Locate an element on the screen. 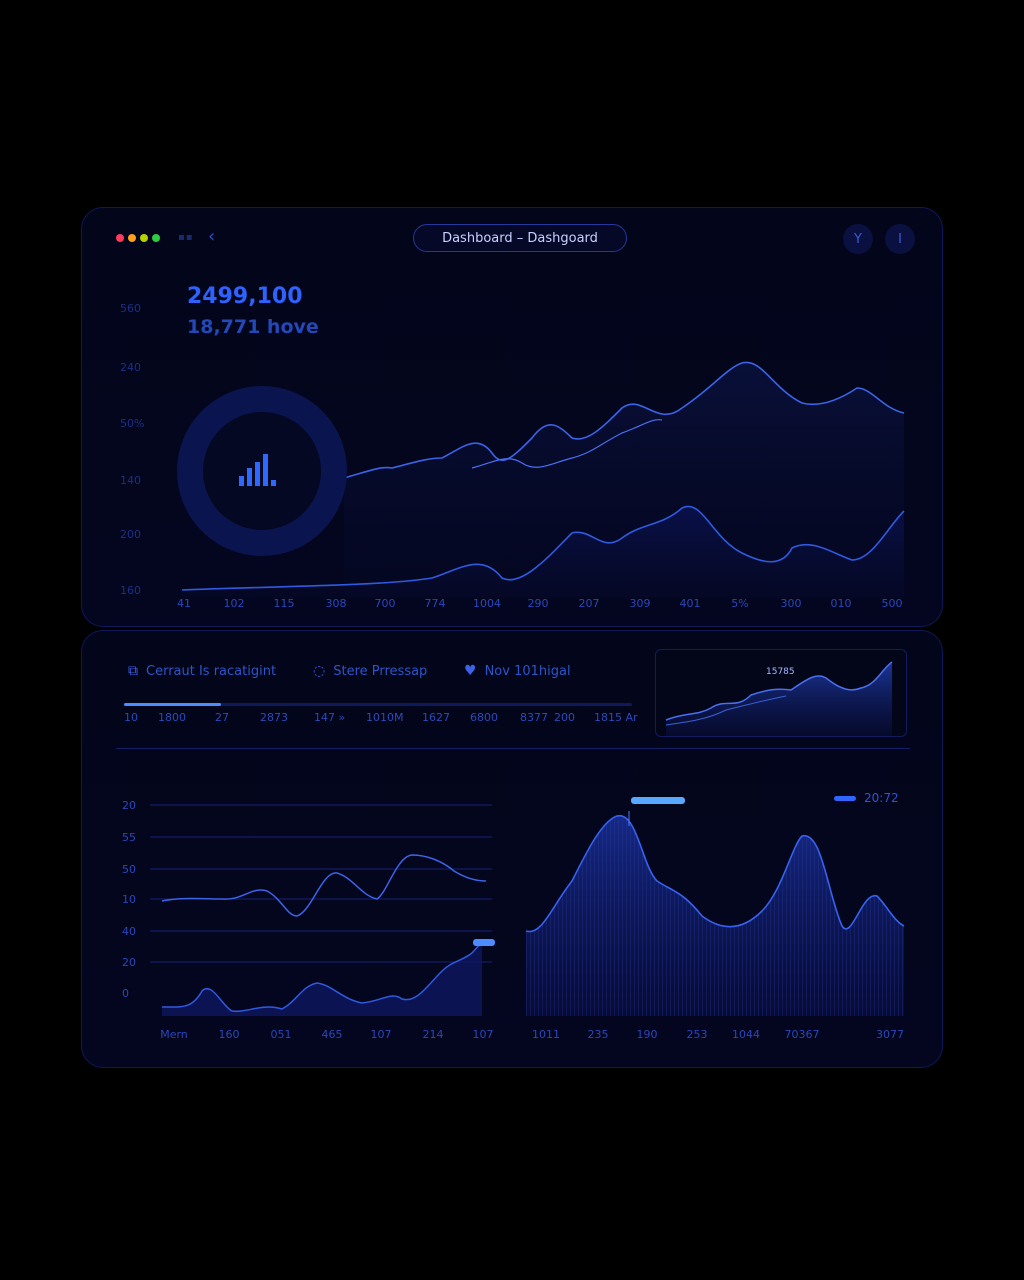  x-tick: 235 is located at coordinates (598, 1034).